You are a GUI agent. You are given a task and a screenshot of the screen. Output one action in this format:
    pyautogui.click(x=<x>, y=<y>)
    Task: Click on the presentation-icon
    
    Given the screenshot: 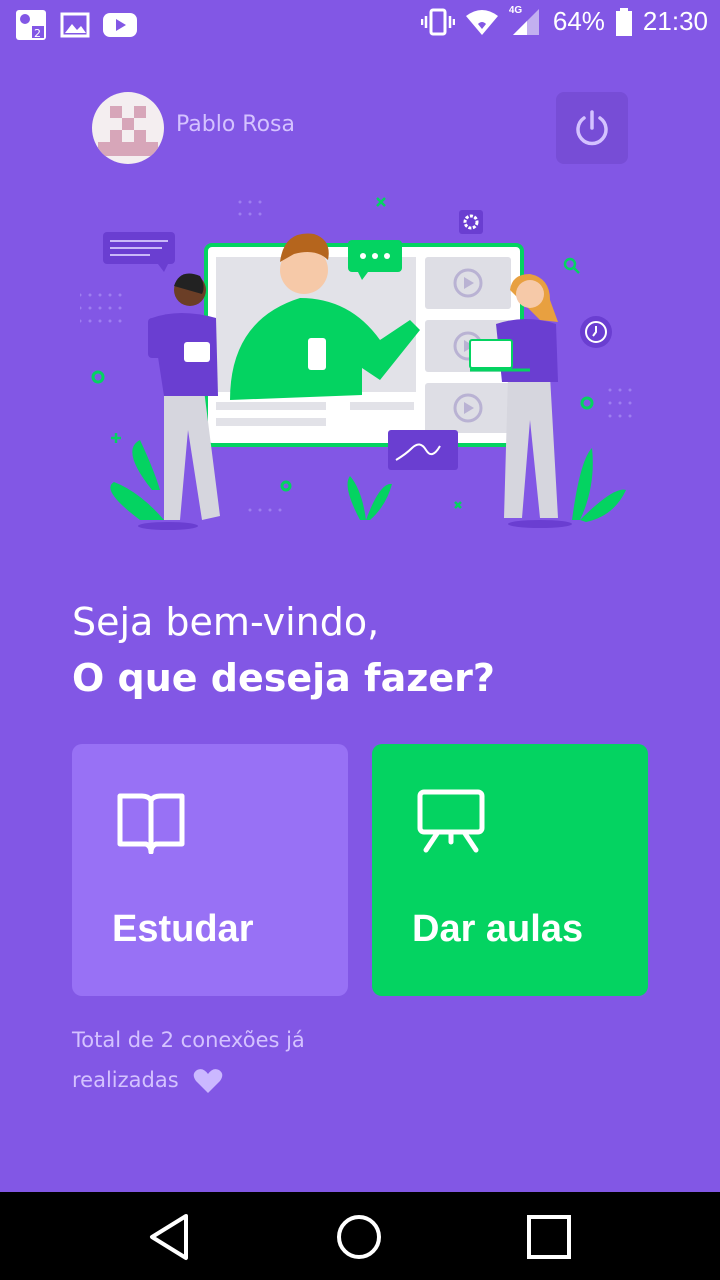 What is the action you would take?
    pyautogui.click(x=451, y=821)
    